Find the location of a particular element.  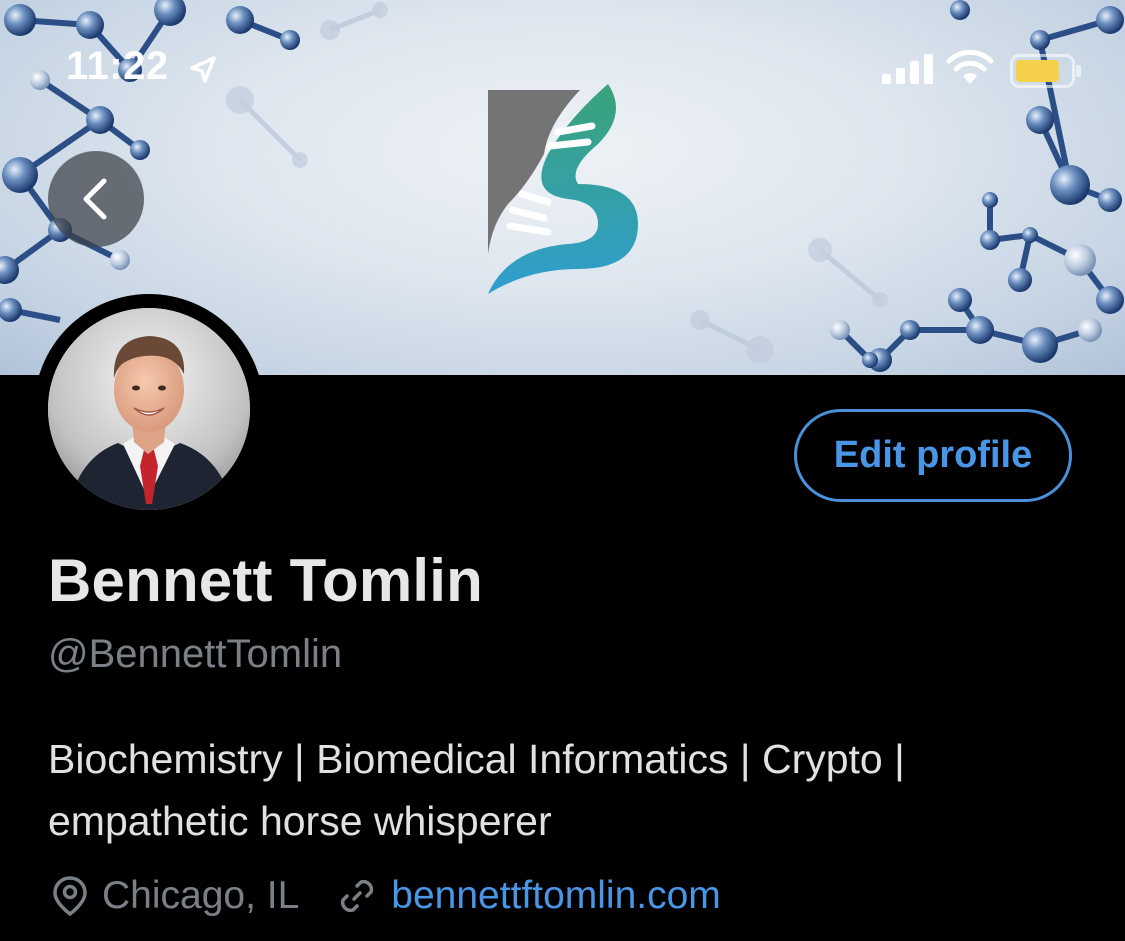

battery-icon is located at coordinates (1045, 71).